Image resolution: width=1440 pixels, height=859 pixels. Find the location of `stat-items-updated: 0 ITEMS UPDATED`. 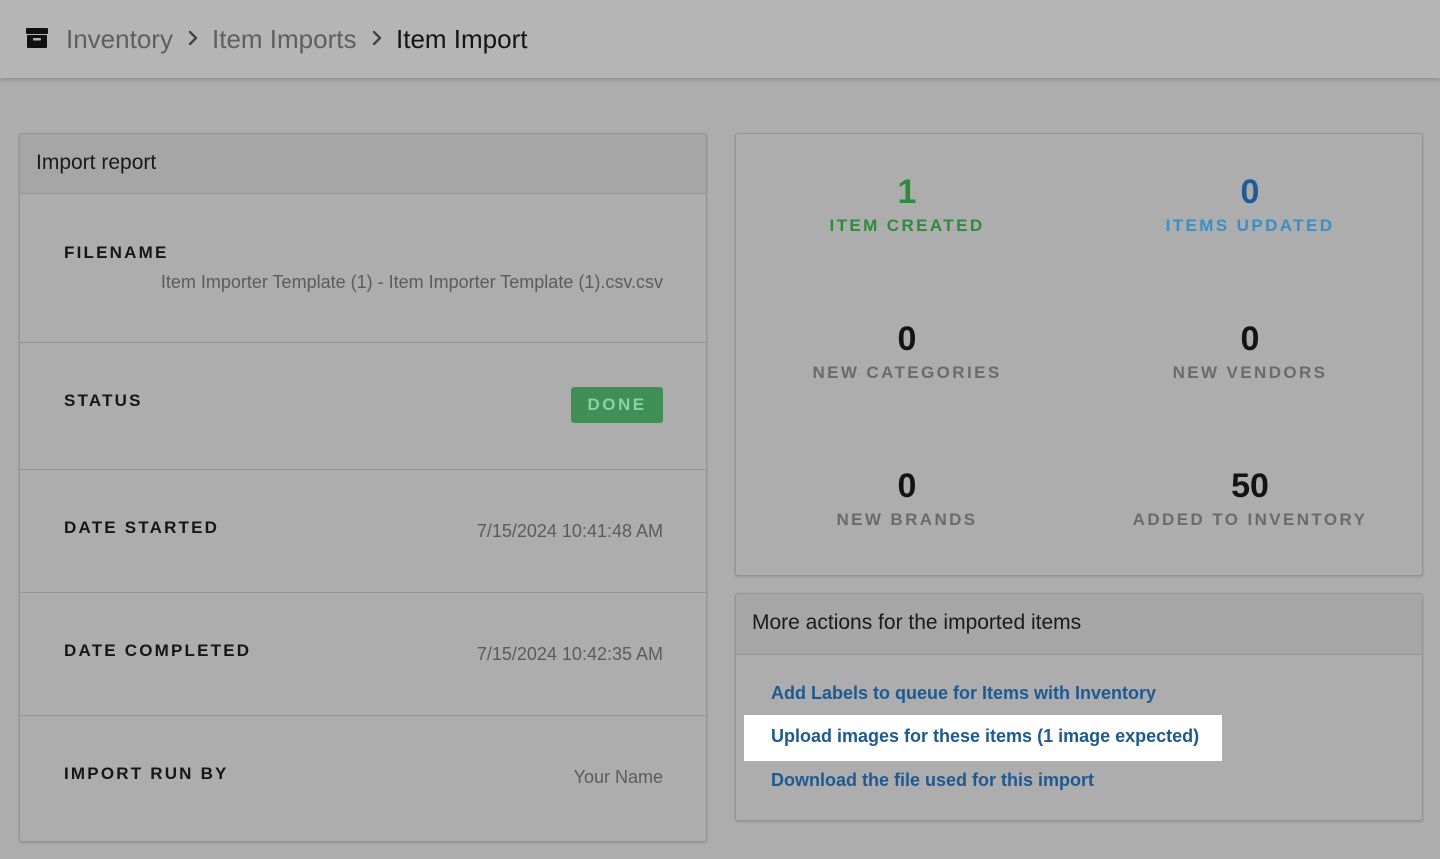

stat-items-updated: 0 ITEMS UPDATED is located at coordinates (1250, 204).